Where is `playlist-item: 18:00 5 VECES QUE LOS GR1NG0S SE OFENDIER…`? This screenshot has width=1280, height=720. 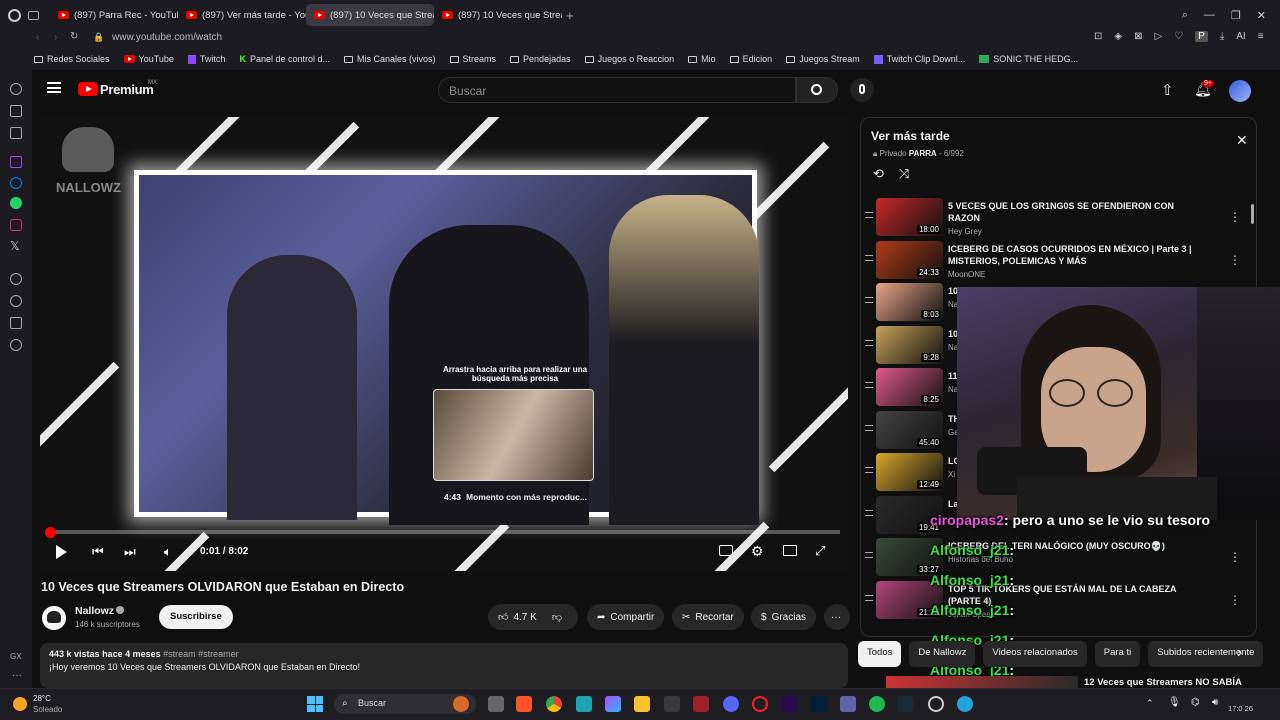 playlist-item: 18:00 5 VECES QUE LOS GR1NG0S SE OFENDIER… is located at coordinates (1058, 219).